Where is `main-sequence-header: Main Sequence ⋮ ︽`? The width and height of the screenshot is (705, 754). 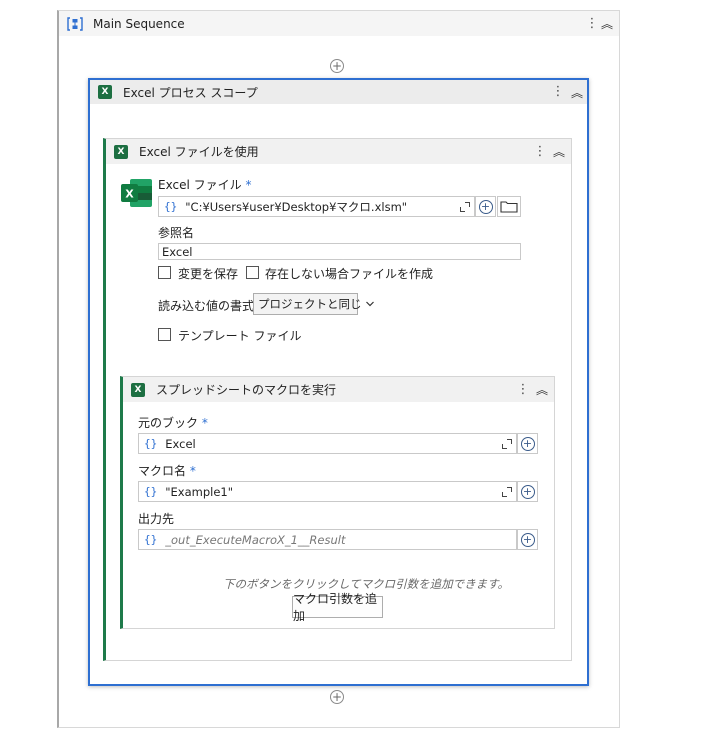 main-sequence-header: Main Sequence ⋮ ︽ is located at coordinates (339, 23).